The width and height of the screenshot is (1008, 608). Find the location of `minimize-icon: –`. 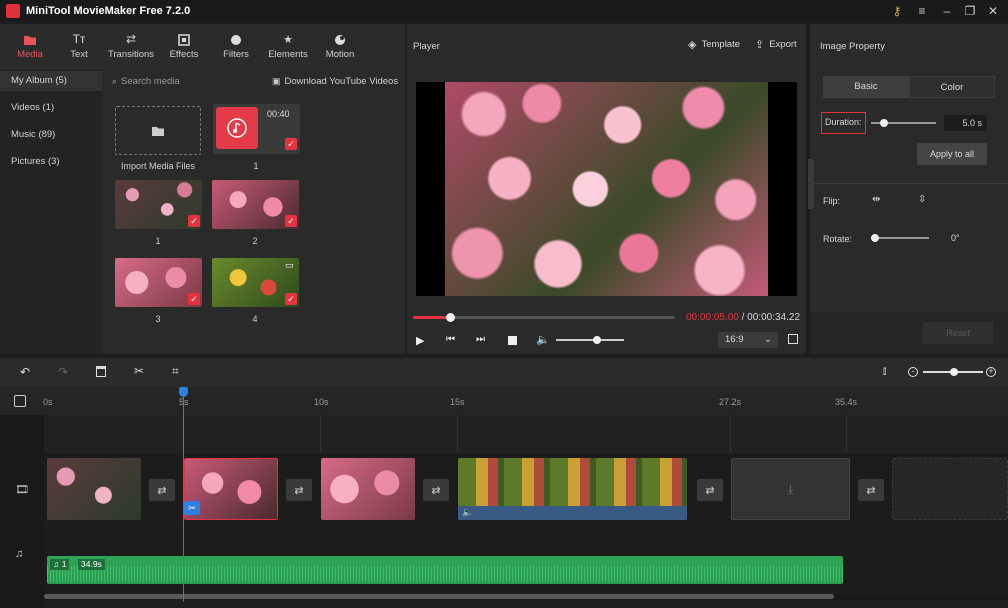

minimize-icon: – is located at coordinates (947, 11).